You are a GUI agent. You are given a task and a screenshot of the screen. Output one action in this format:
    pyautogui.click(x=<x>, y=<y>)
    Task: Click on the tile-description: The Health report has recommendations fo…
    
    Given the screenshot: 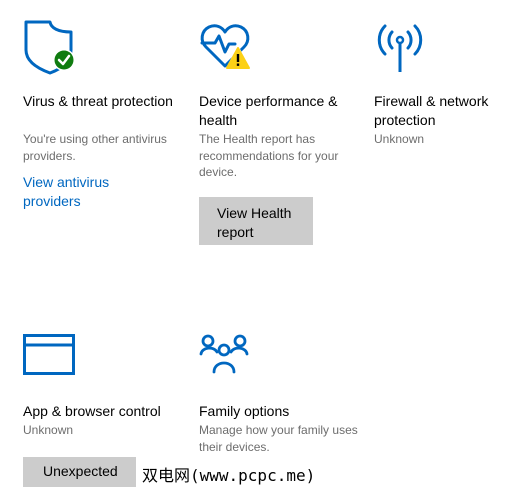 What is the action you would take?
    pyautogui.click(x=269, y=155)
    